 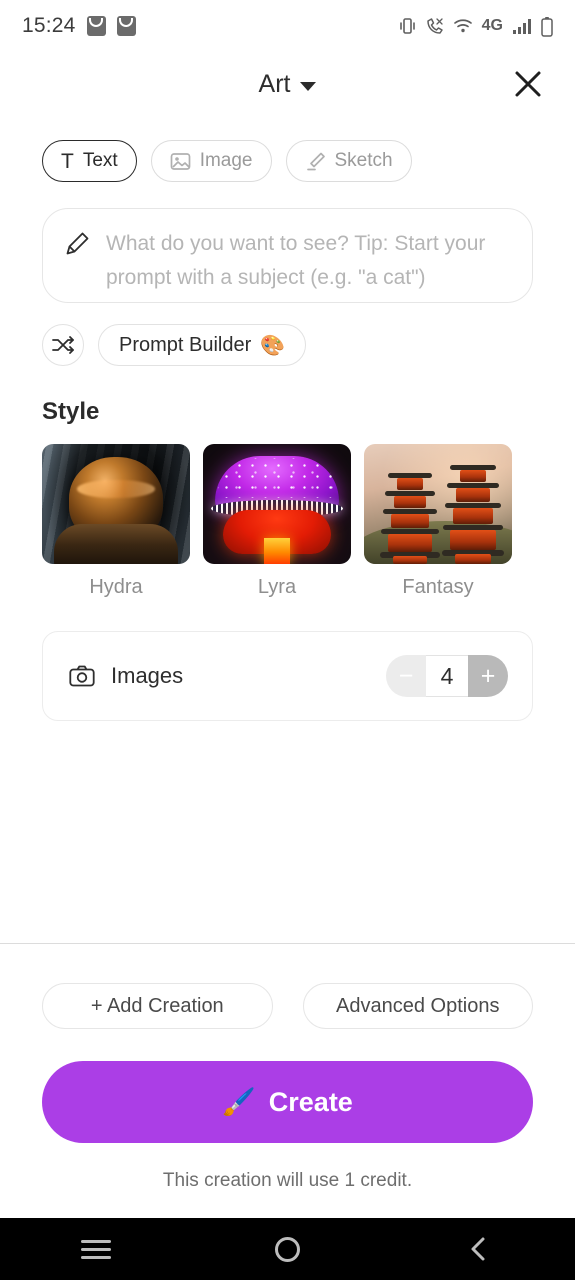 What do you see at coordinates (180, 161) in the screenshot?
I see `image-icon` at bounding box center [180, 161].